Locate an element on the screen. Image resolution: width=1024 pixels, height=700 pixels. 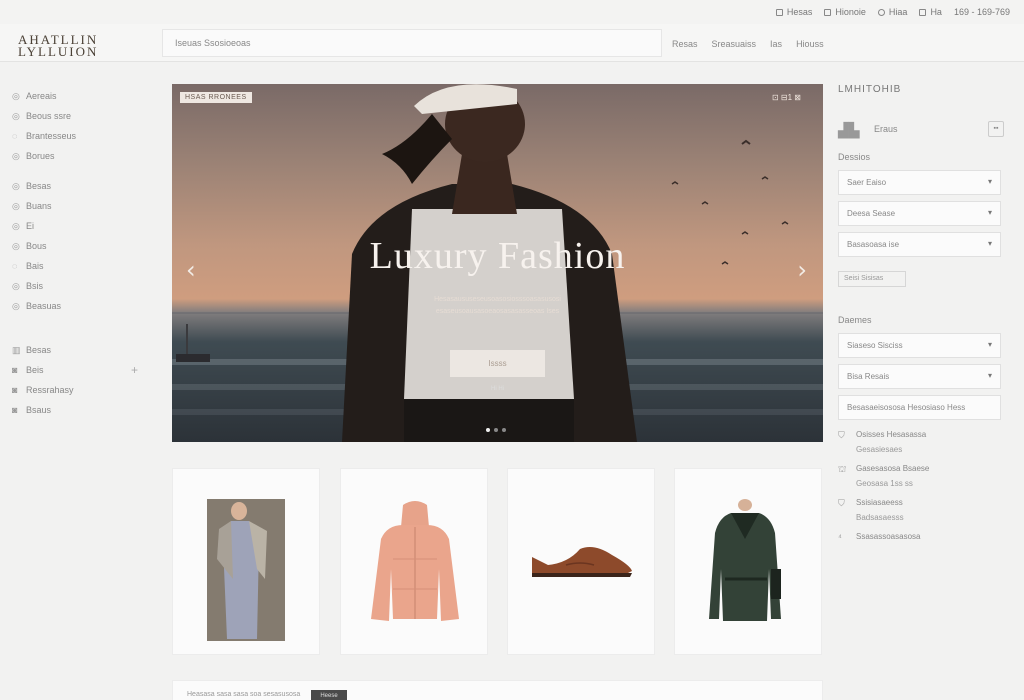
hero-title: Luxury Fashion is located at coordinates (497, 256).